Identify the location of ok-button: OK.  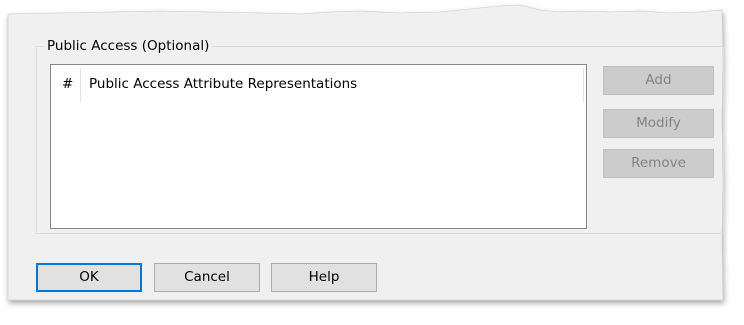
(89, 277).